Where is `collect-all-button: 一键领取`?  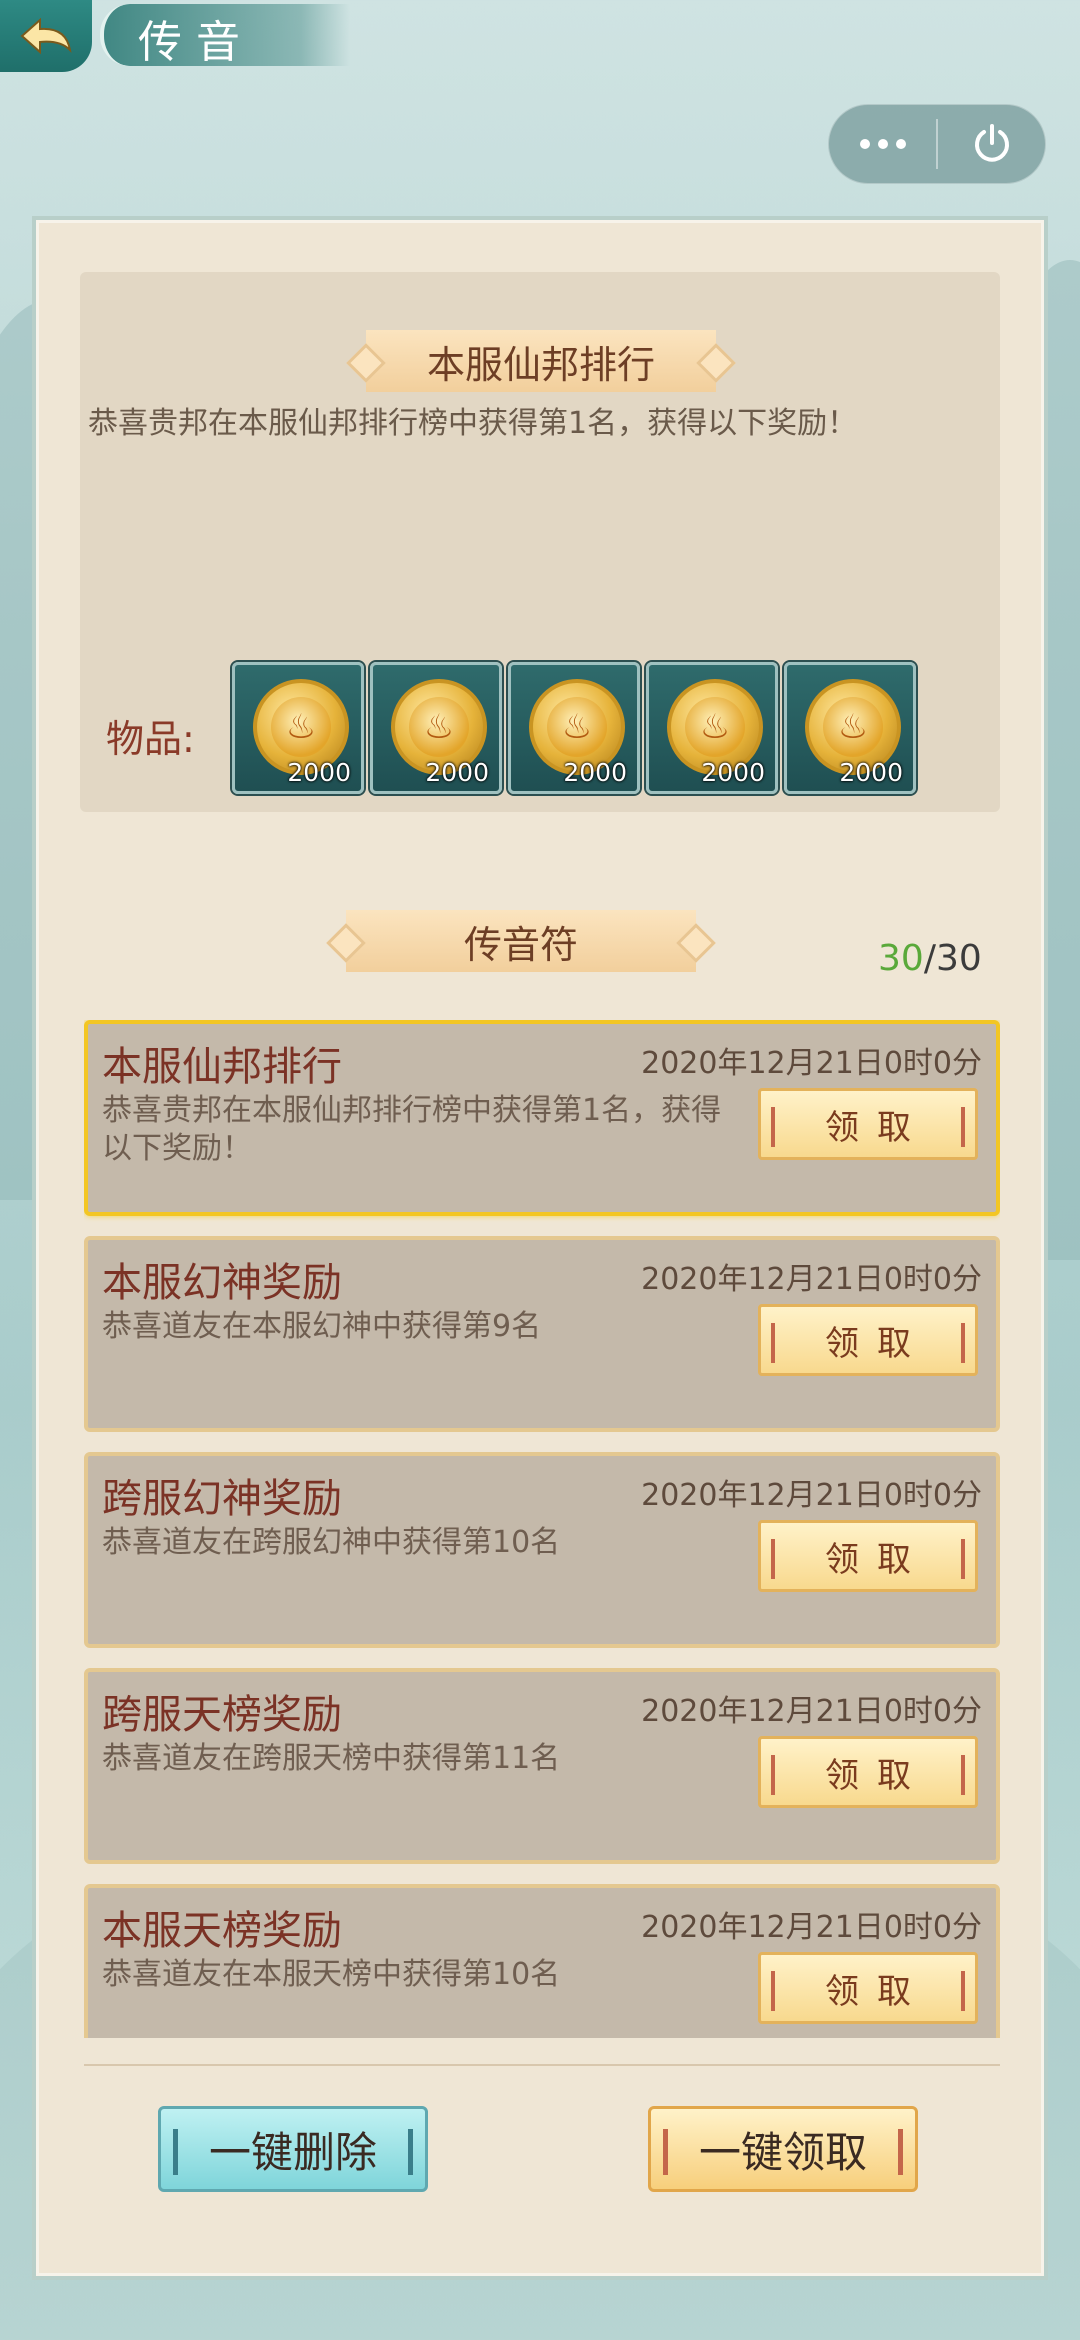
collect-all-button: 一键领取 is located at coordinates (783, 2149).